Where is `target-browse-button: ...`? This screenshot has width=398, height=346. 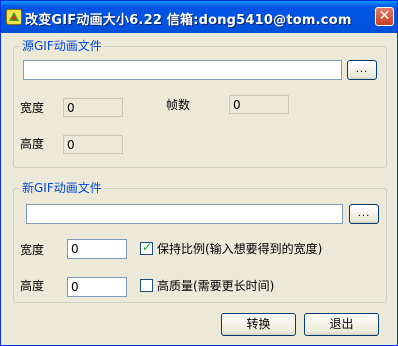 target-browse-button: ... is located at coordinates (364, 214).